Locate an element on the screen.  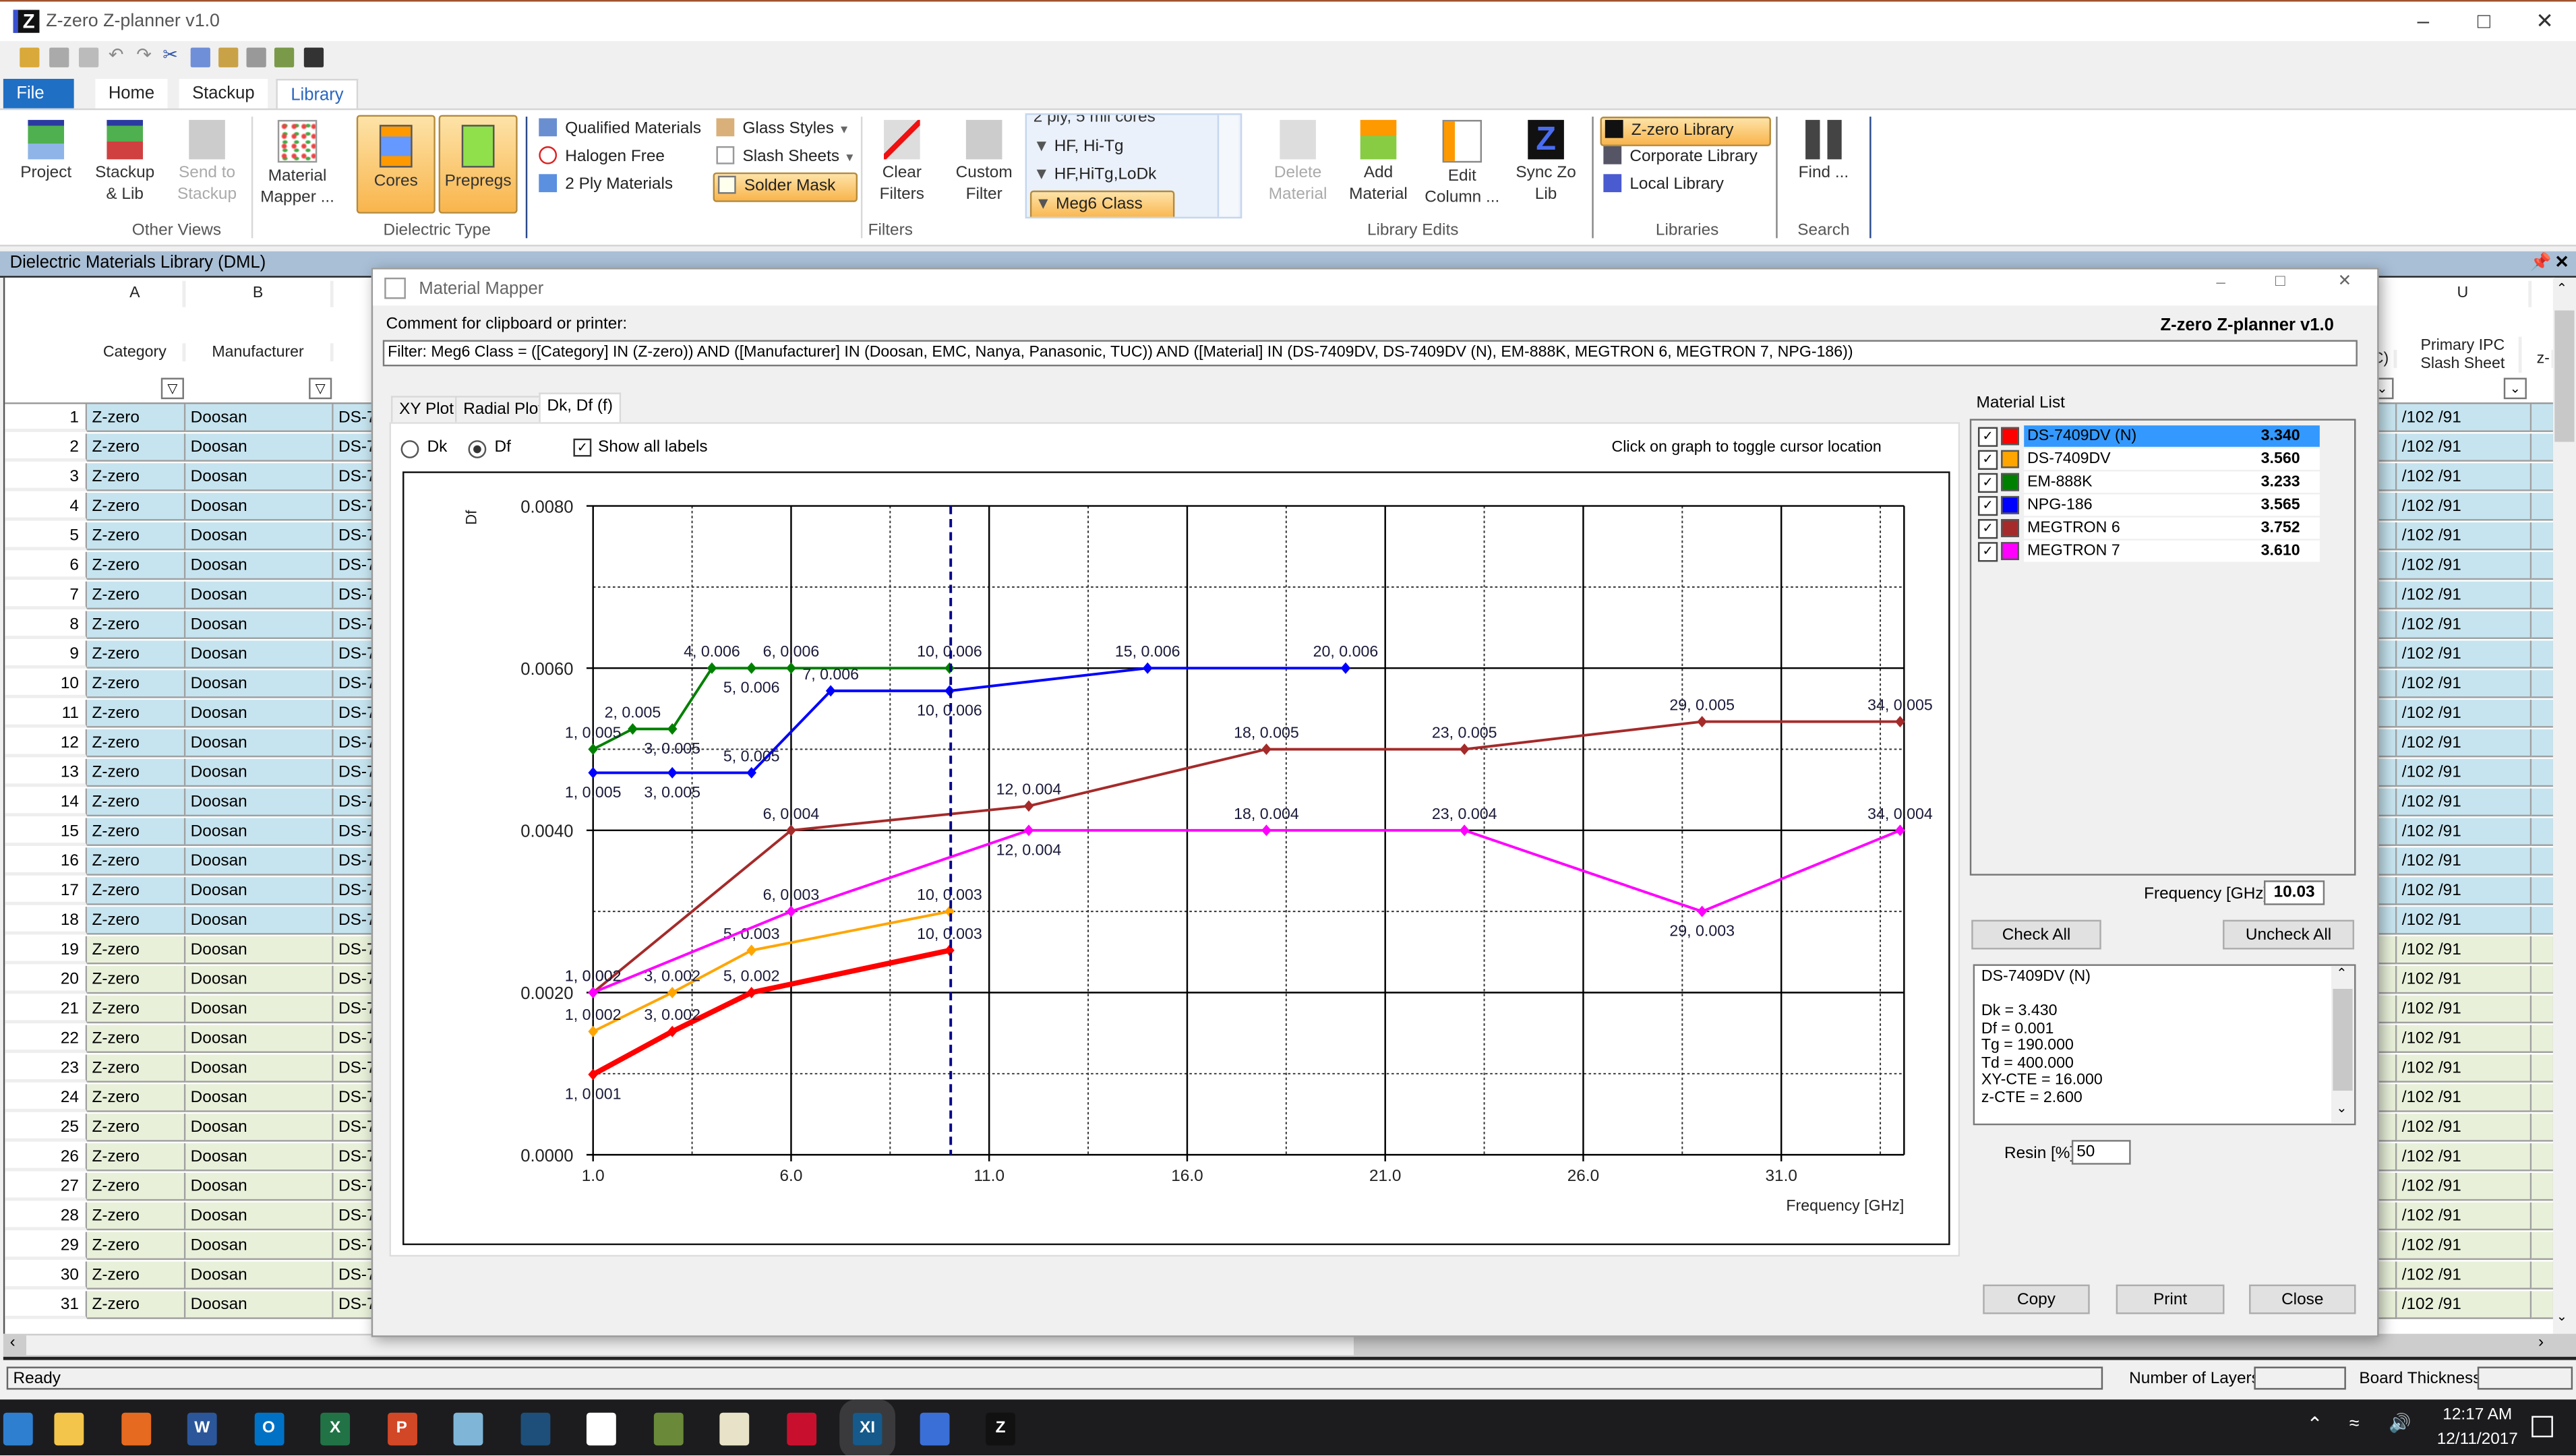
qualified-materials-button: Qualified Materials is located at coordinates (620, 130).